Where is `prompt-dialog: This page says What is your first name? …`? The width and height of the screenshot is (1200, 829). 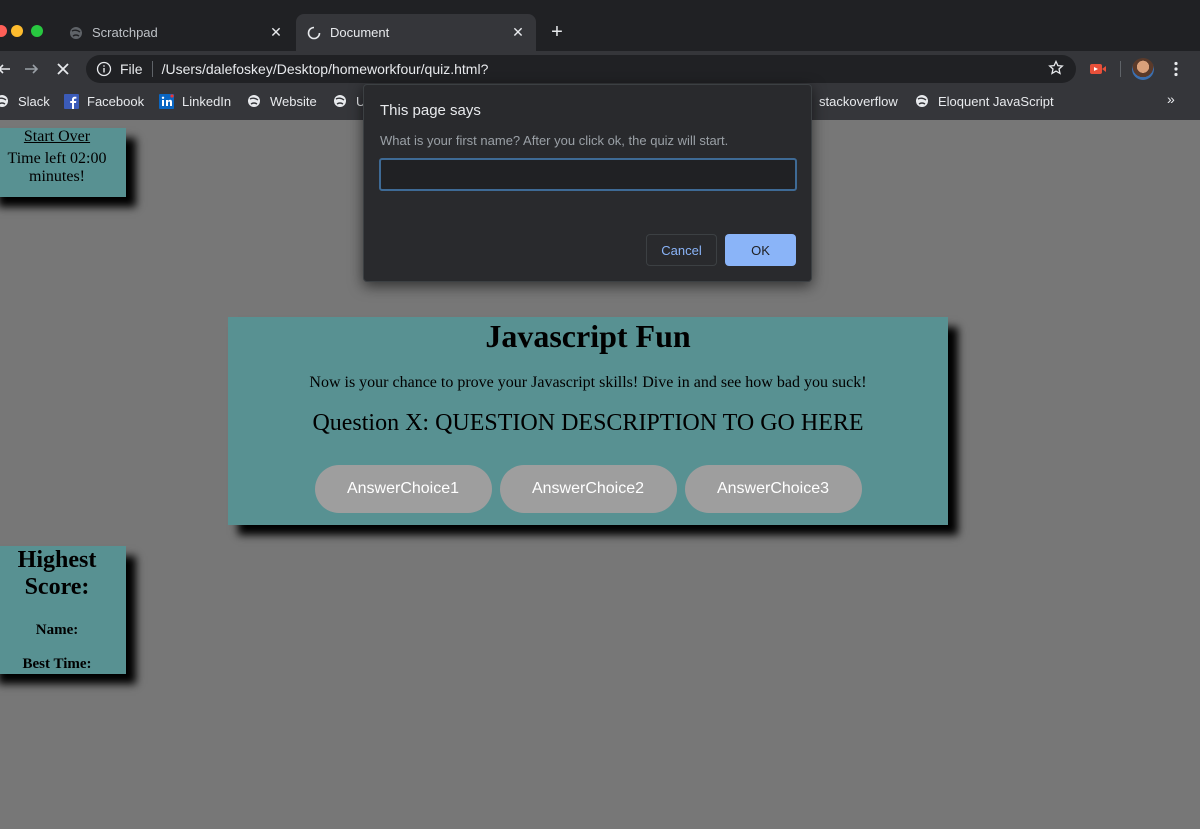
prompt-dialog: This page says What is your first name? … is located at coordinates (587, 183).